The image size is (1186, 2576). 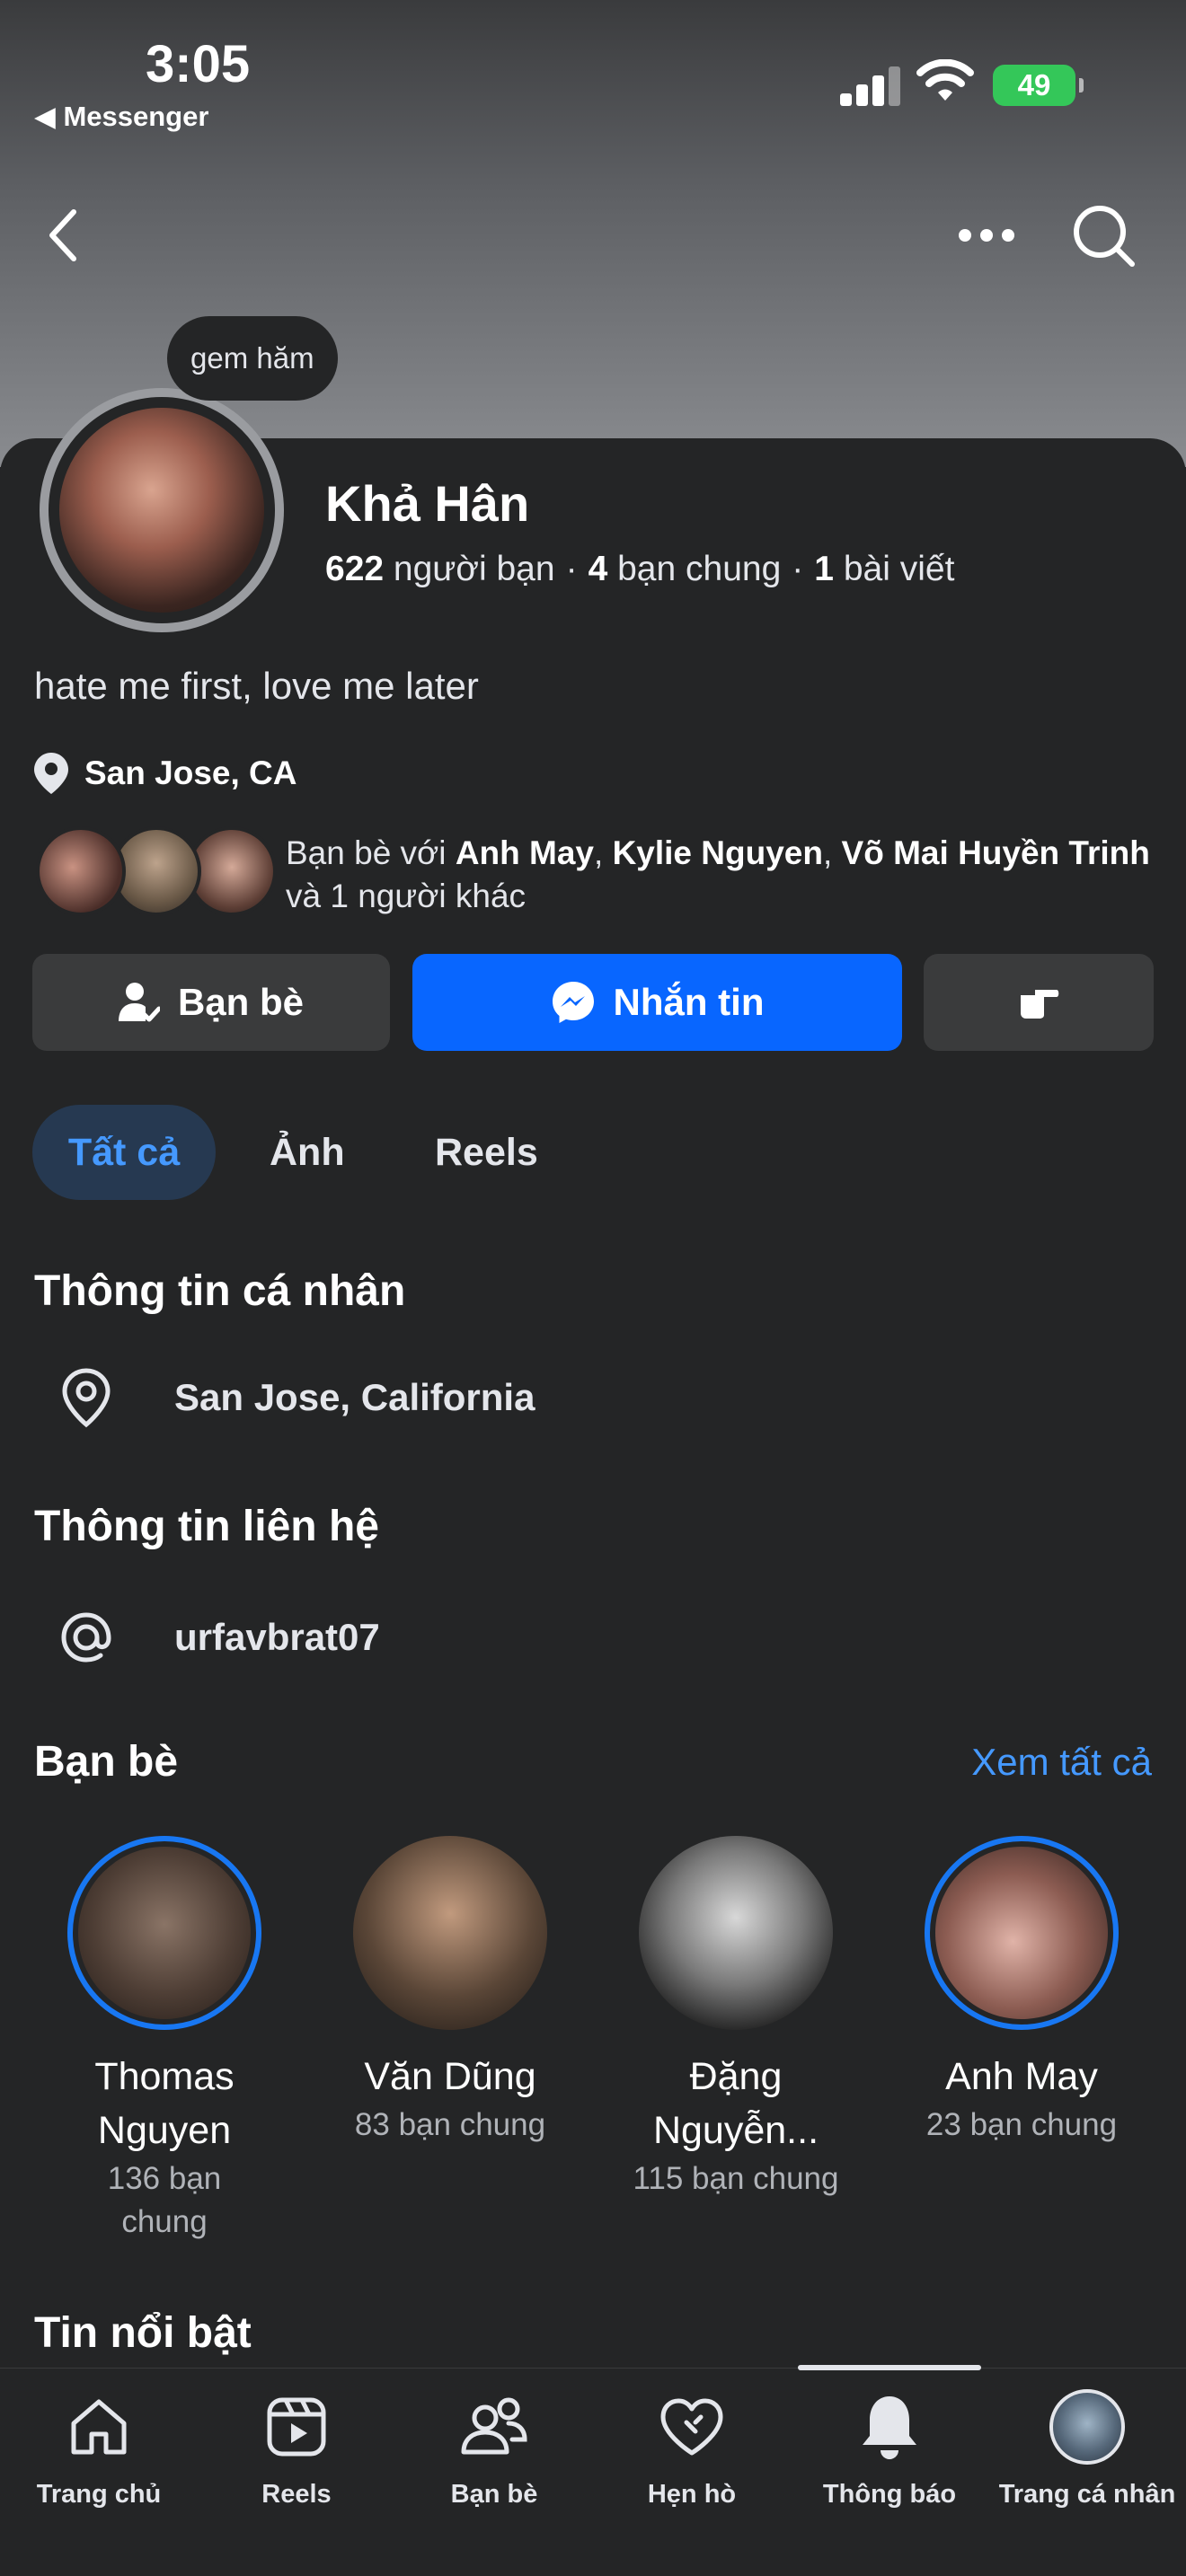 I want to click on nav-home: Trang chủ, so click(x=99, y=2448).